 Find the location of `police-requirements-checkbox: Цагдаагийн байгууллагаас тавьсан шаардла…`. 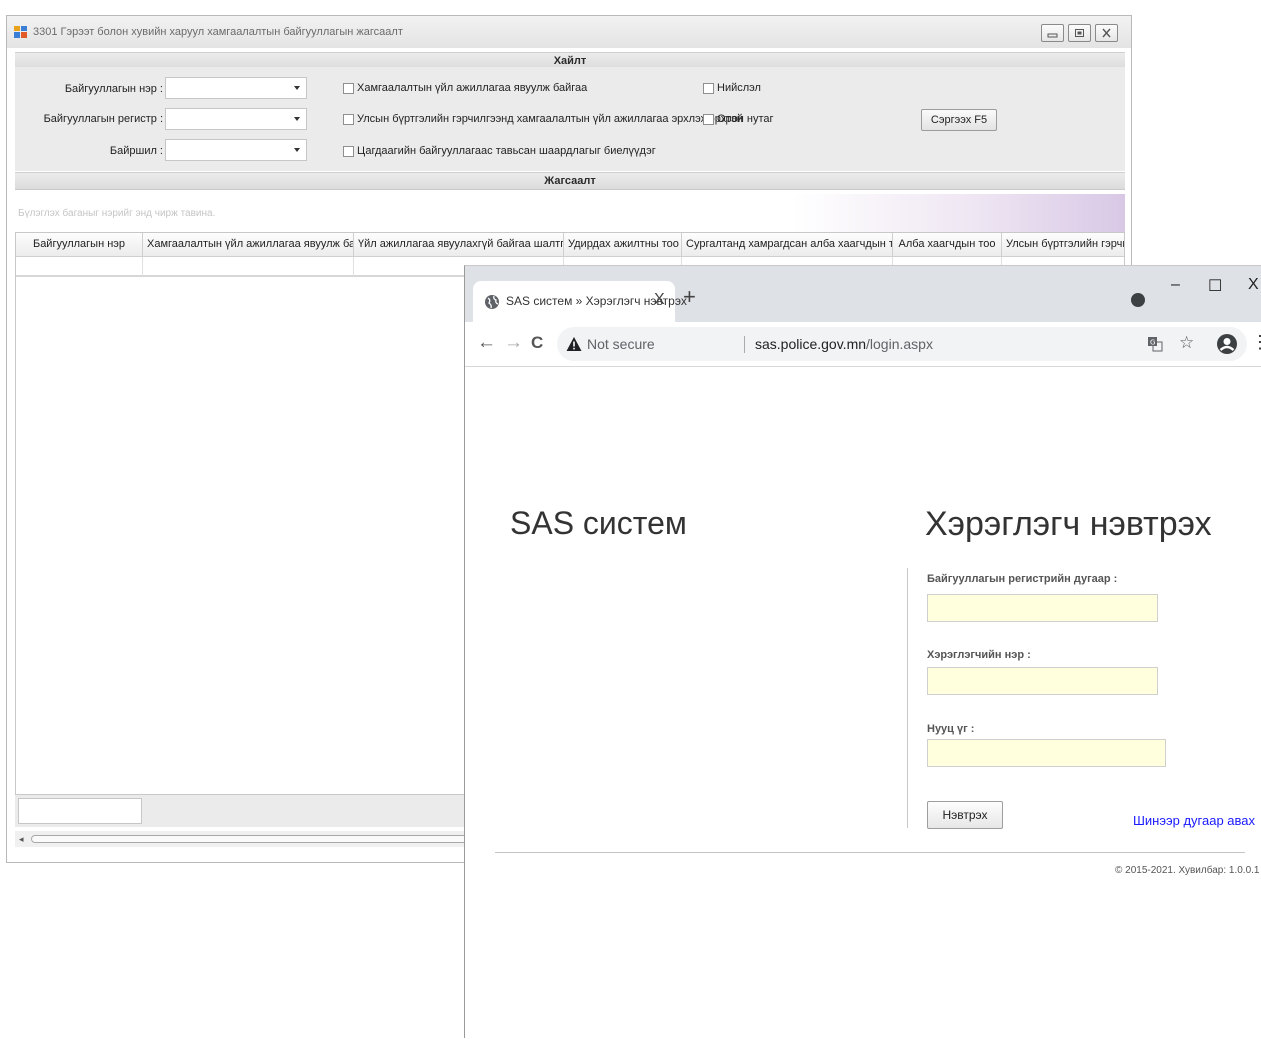

police-requirements-checkbox: Цагдаагийн байгууллагаас тавьсан шаардла… is located at coordinates (499, 151).